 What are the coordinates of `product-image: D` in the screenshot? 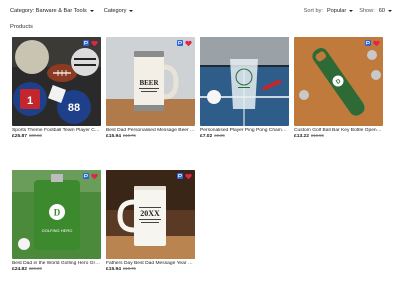 It's located at (338, 81).